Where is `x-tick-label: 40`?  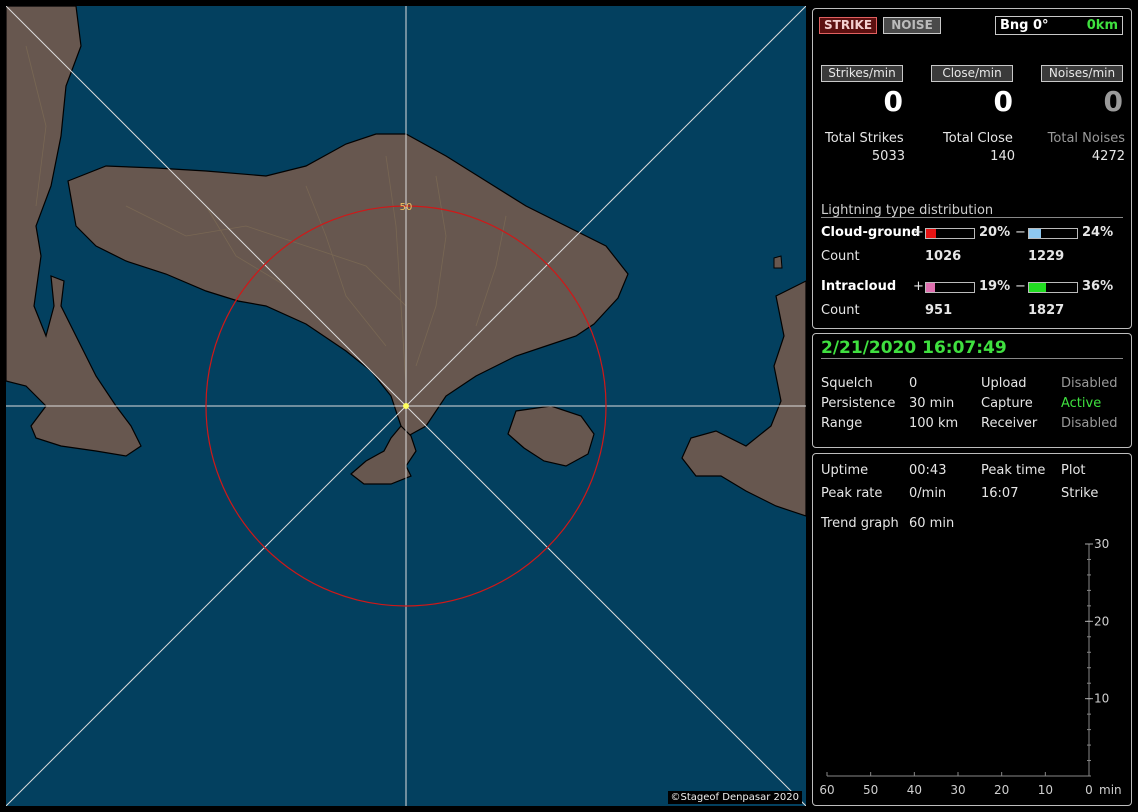 x-tick-label: 40 is located at coordinates (914, 790).